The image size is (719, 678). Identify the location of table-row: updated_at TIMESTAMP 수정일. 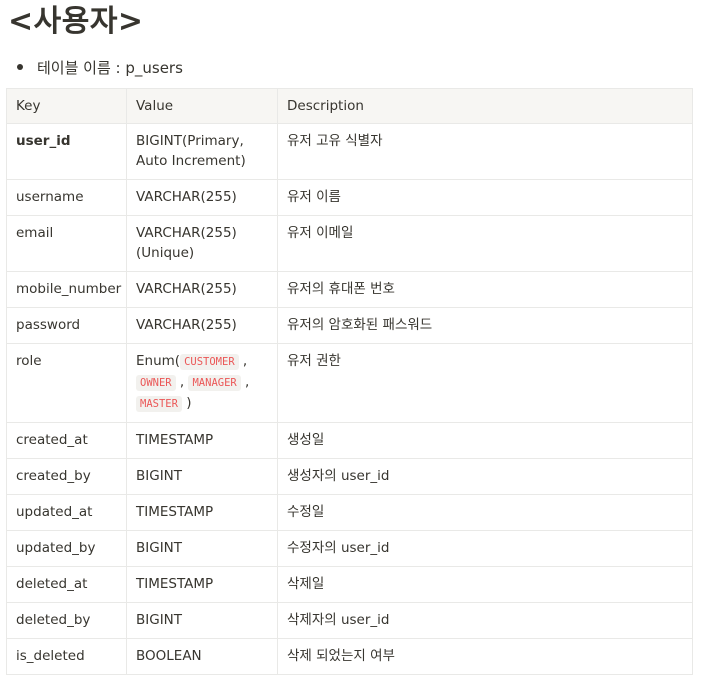
(349, 512).